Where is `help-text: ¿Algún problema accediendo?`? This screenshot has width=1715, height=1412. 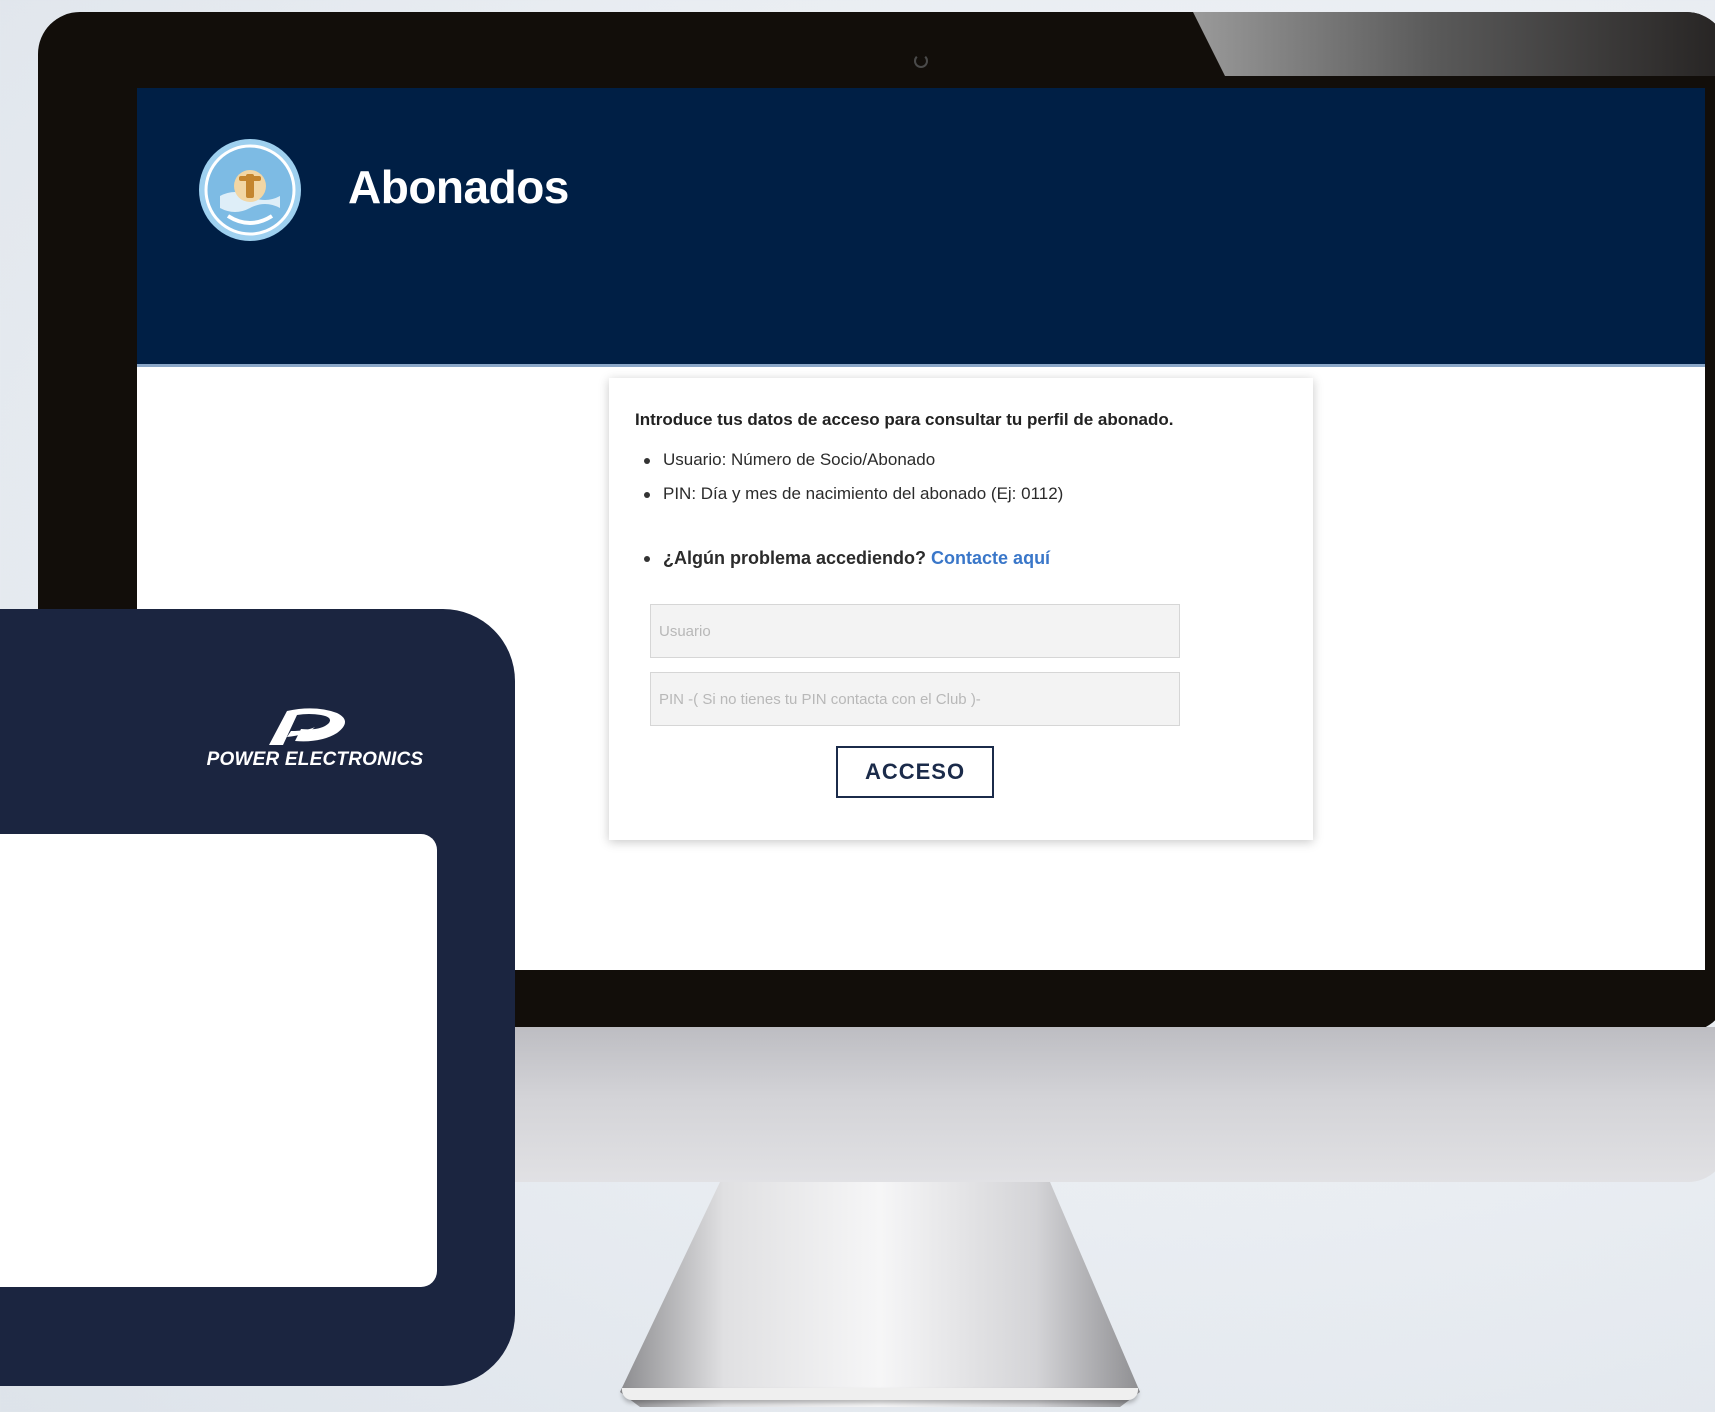 help-text: ¿Algún problema accediendo? is located at coordinates (795, 558).